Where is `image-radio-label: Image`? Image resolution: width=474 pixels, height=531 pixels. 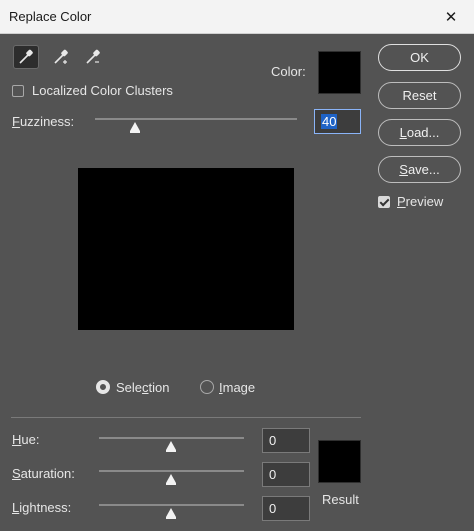 image-radio-label: Image is located at coordinates (237, 387).